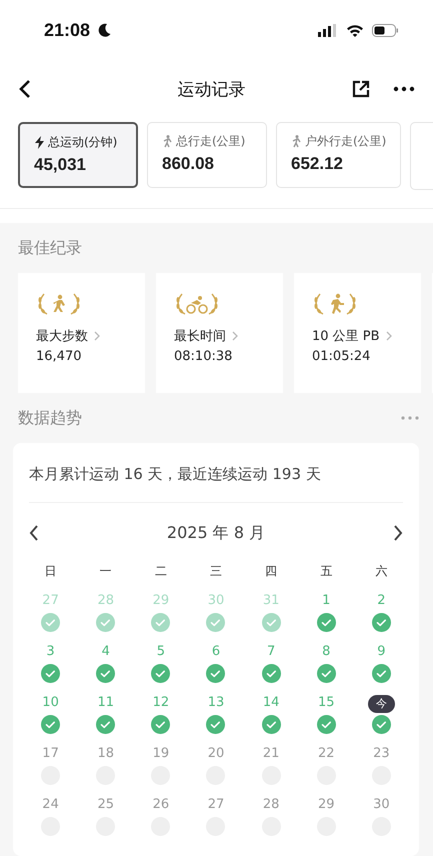  Describe the element at coordinates (60, 165) in the screenshot. I see `stat-value: 45,031` at that location.